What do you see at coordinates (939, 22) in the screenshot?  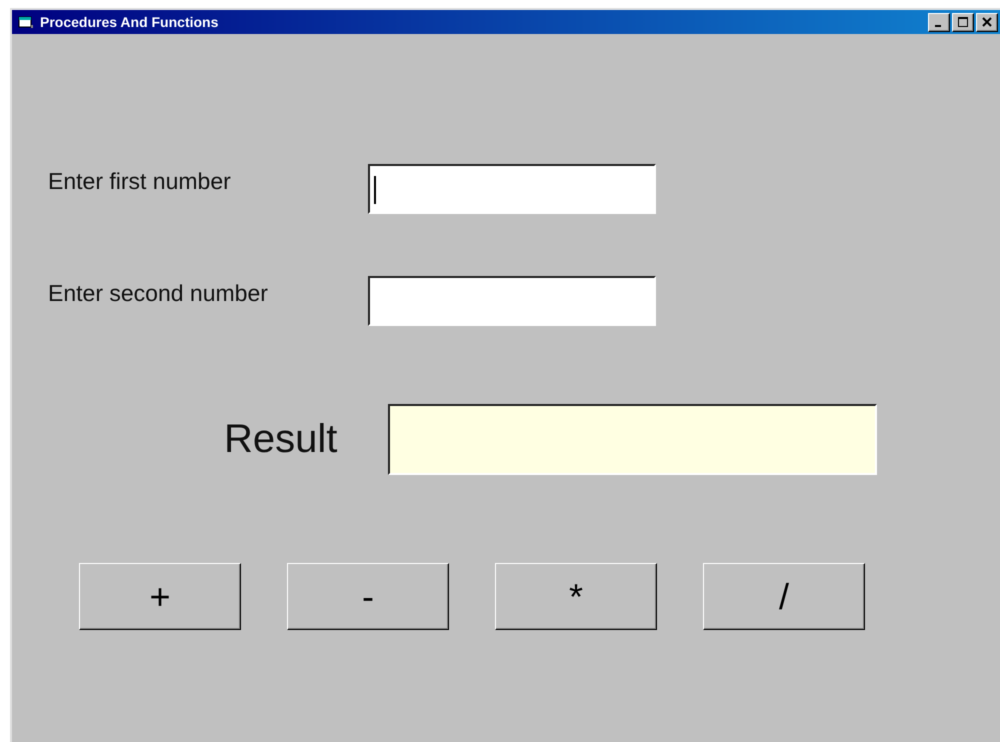 I see `minimize-button` at bounding box center [939, 22].